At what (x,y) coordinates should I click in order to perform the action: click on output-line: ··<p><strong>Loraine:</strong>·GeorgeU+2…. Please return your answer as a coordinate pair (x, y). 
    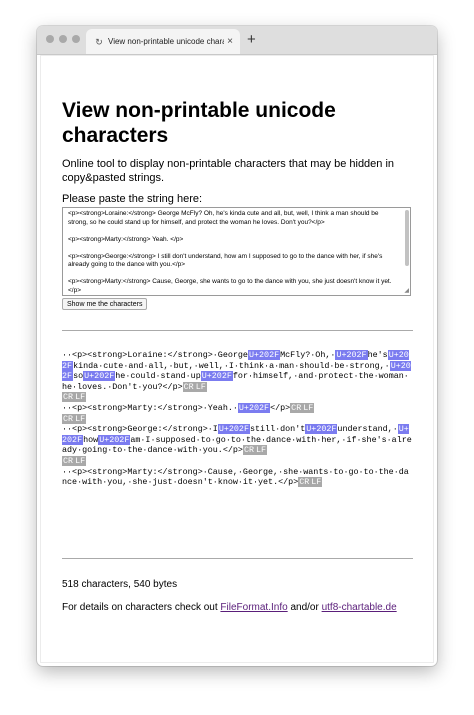
    Looking at the image, I should click on (237, 371).